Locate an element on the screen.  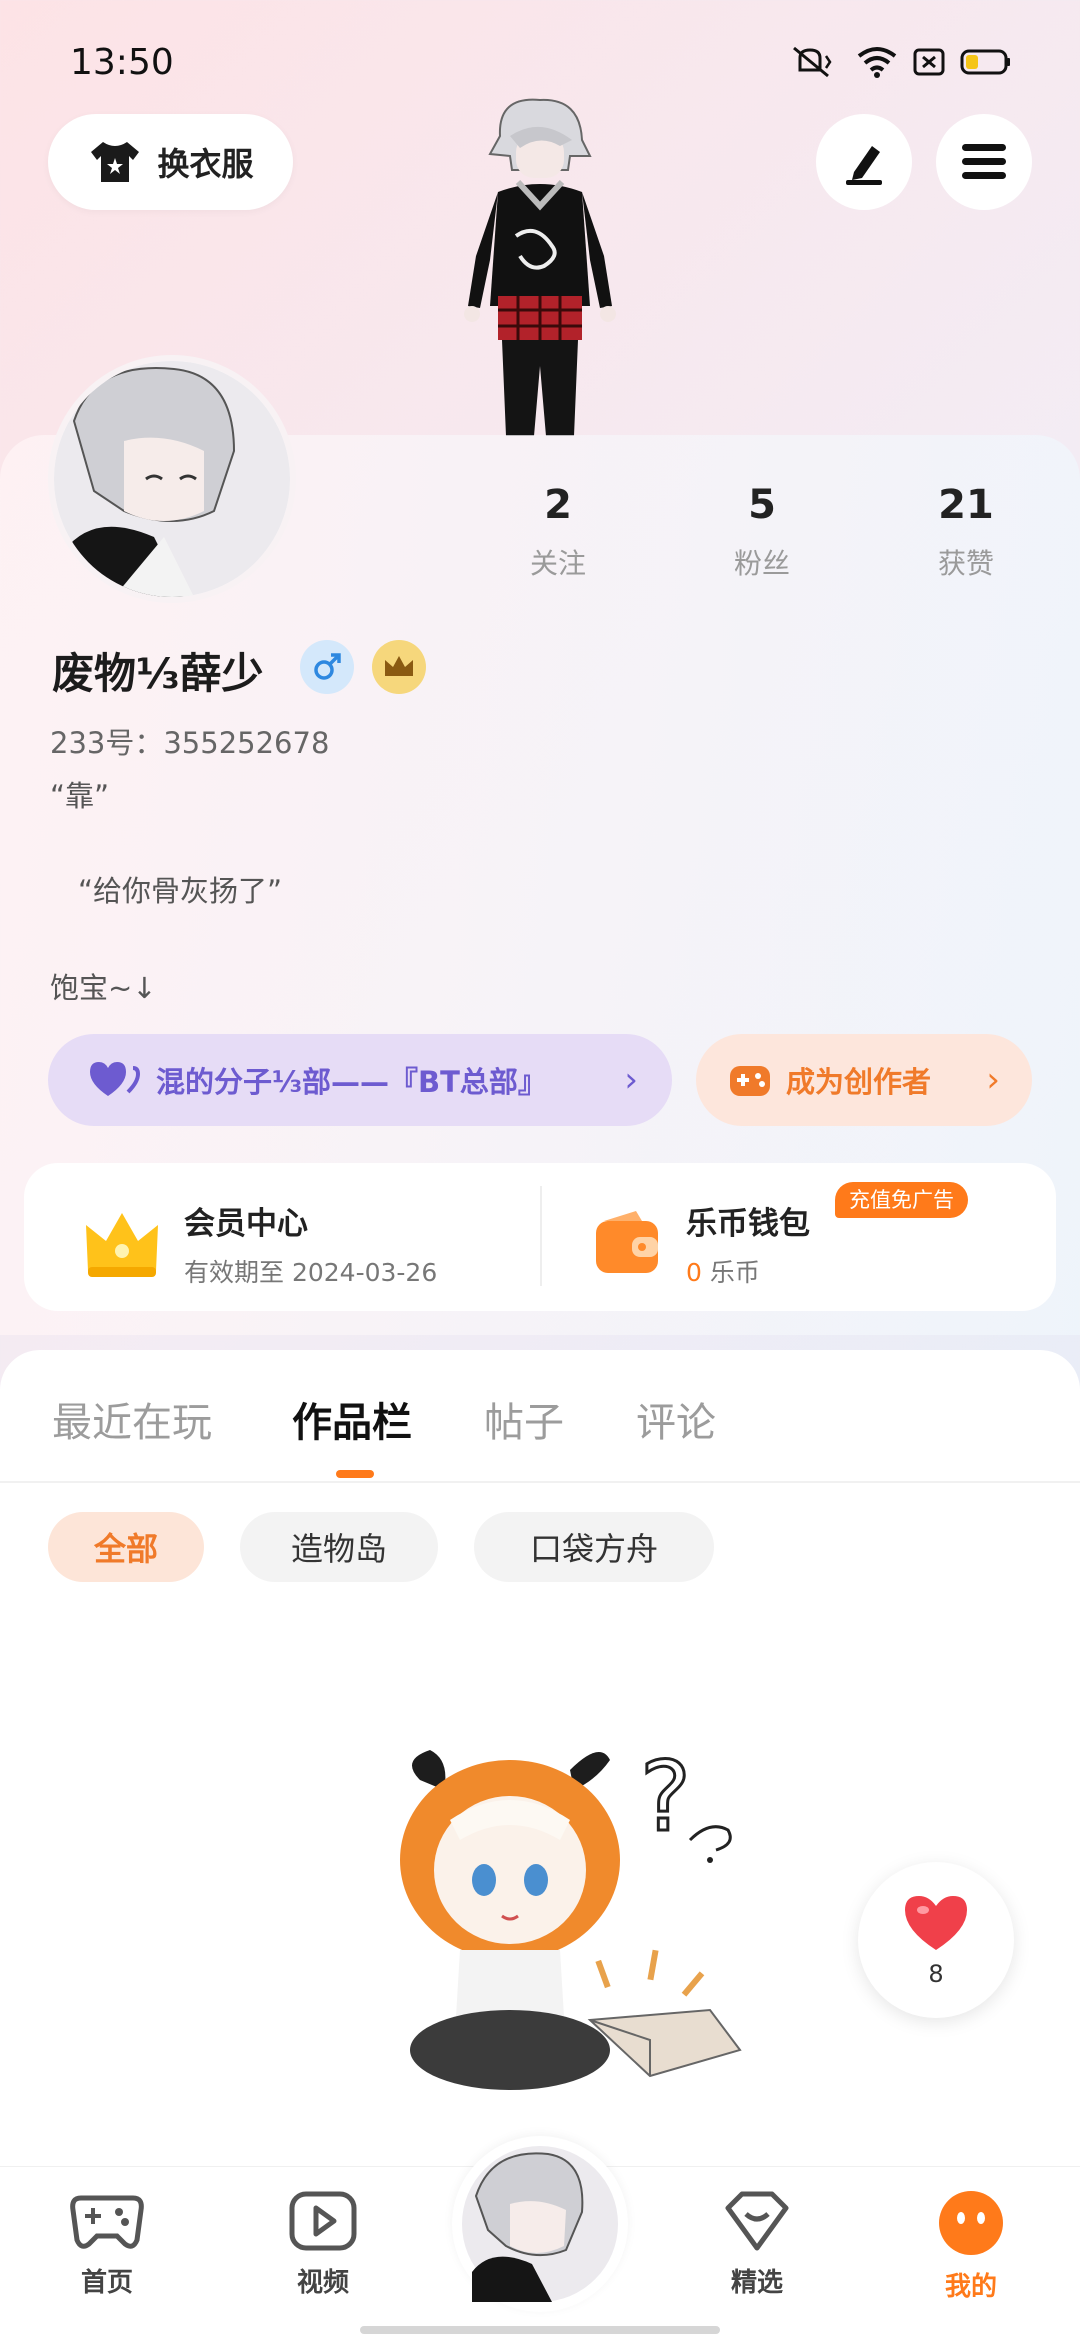
sim-icon is located at coordinates (929, 62).